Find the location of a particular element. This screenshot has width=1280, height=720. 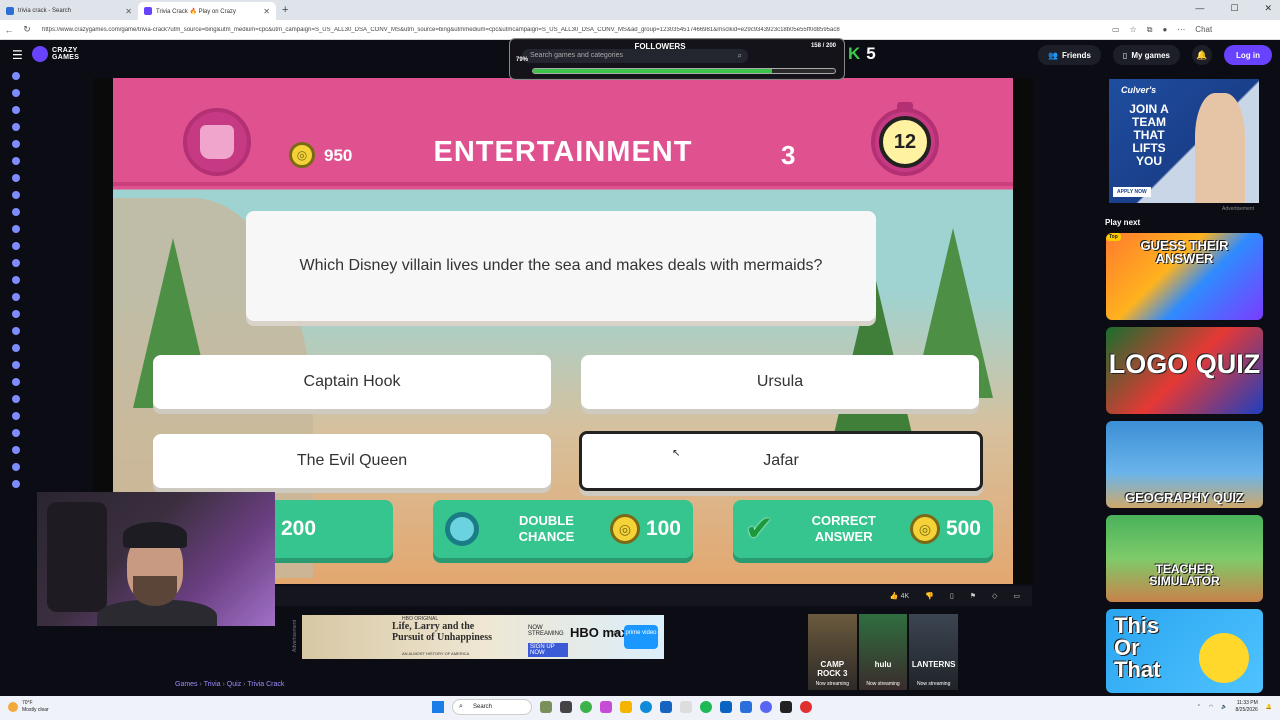

maximize-icon: ☐ is located at coordinates (1234, 8).